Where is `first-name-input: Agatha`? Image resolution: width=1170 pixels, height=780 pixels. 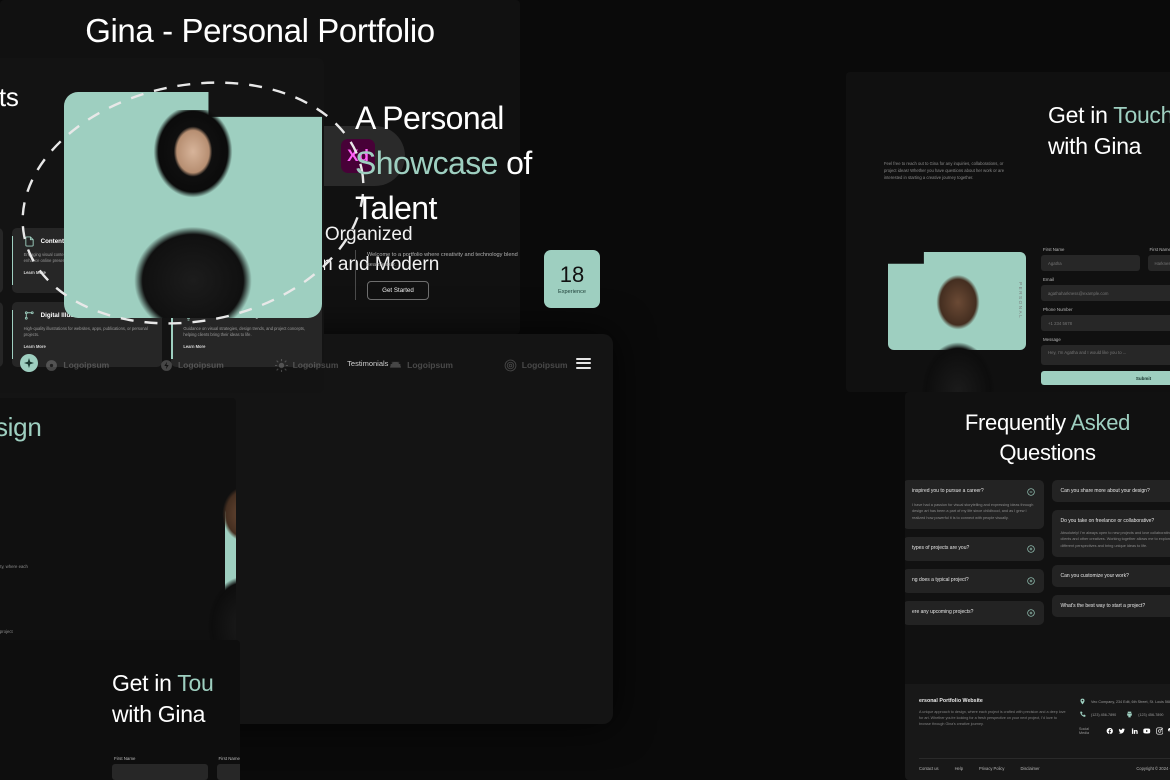 first-name-input: Agatha is located at coordinates (1090, 263).